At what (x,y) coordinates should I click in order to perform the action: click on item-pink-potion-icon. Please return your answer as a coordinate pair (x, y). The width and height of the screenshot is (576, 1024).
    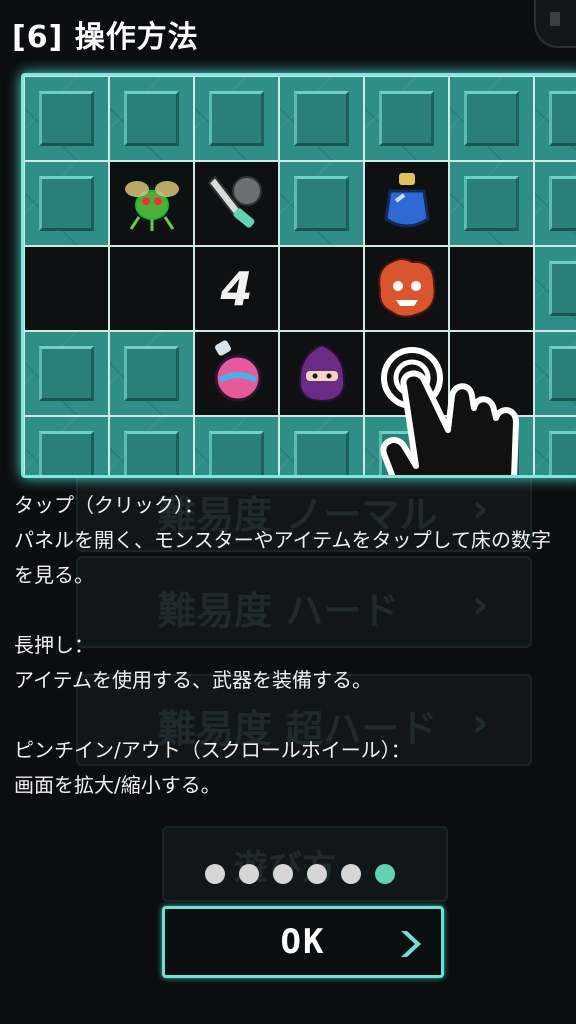
    Looking at the image, I should click on (237, 373).